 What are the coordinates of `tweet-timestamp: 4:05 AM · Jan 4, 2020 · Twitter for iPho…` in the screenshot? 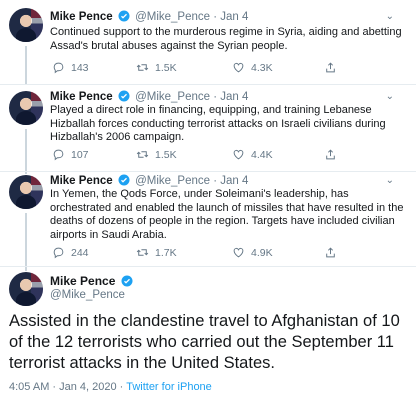 It's located at (110, 387).